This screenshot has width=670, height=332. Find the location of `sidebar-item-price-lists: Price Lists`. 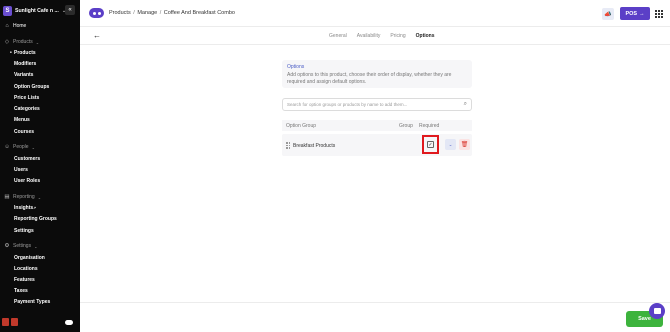

sidebar-item-price-lists: Price Lists is located at coordinates (40, 98).